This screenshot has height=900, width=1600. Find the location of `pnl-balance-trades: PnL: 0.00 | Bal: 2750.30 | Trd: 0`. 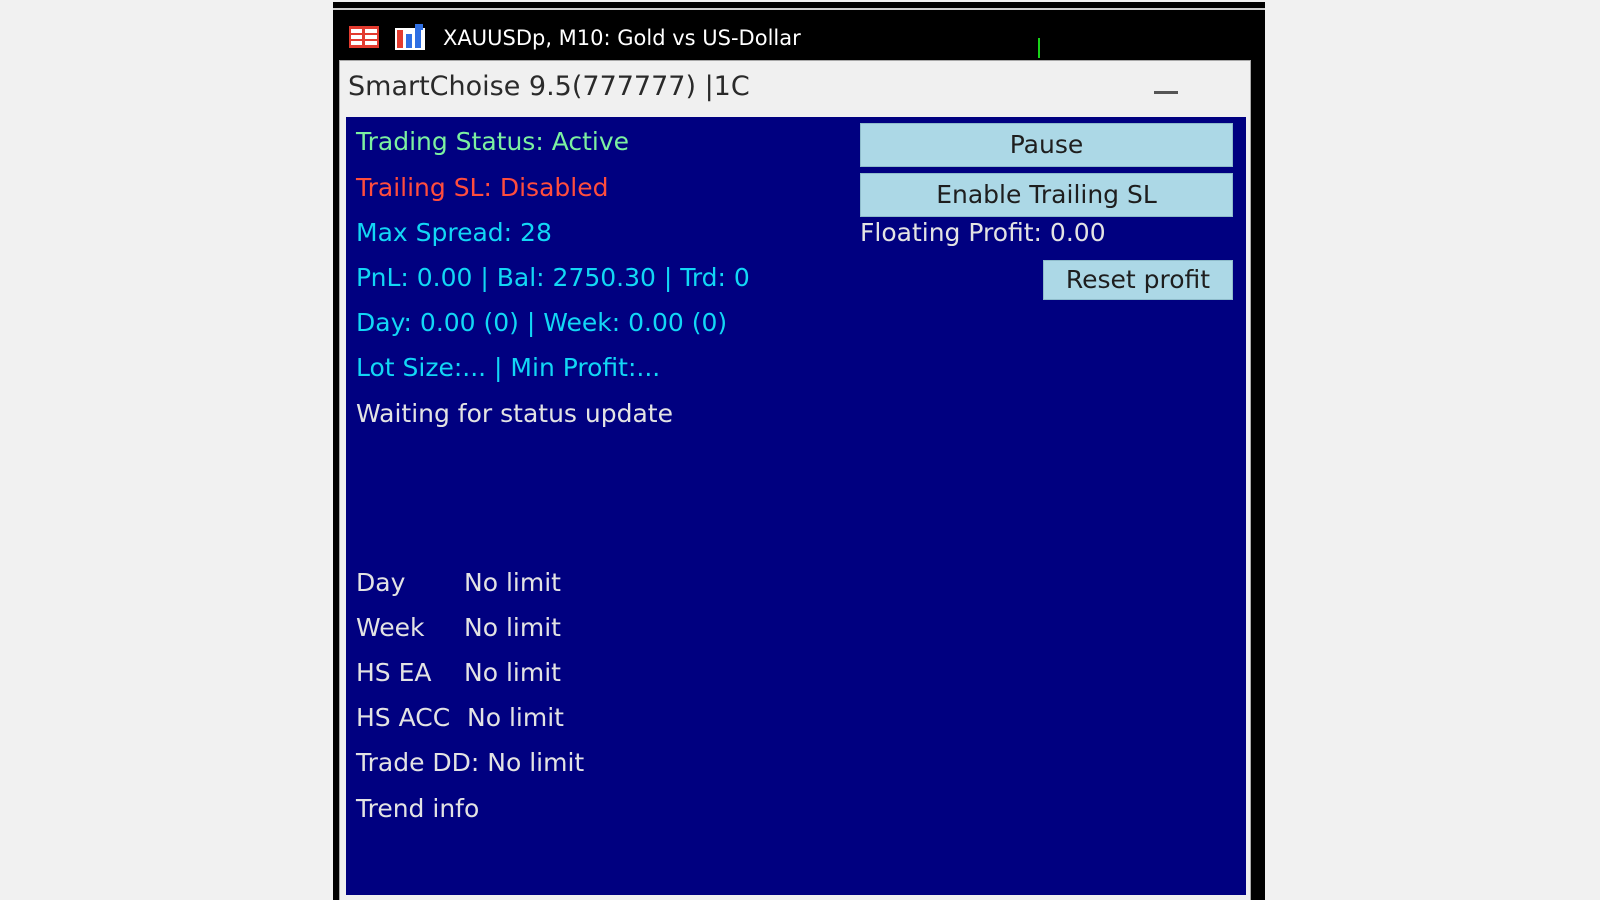

pnl-balance-trades: PnL: 0.00 | Bal: 2750.30 | Trd: 0 is located at coordinates (553, 277).